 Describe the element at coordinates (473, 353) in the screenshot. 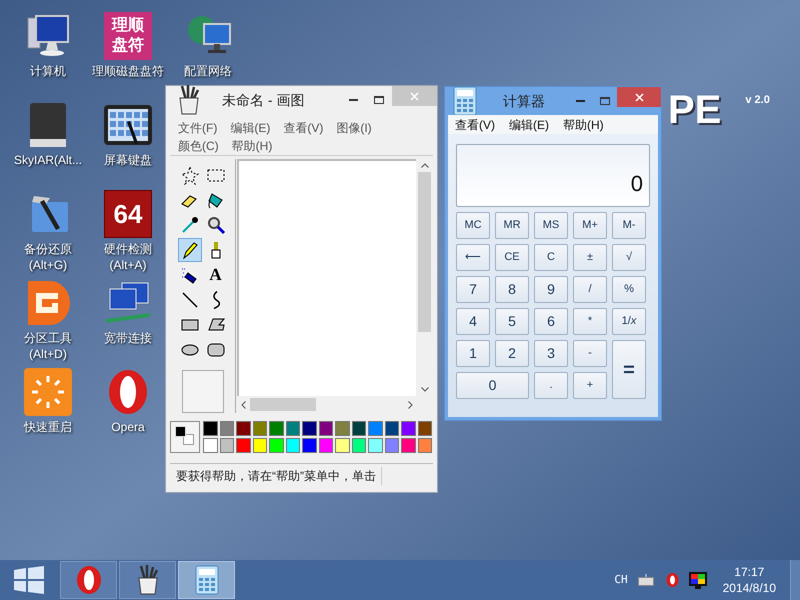

I see `calculator-key: 1` at that location.